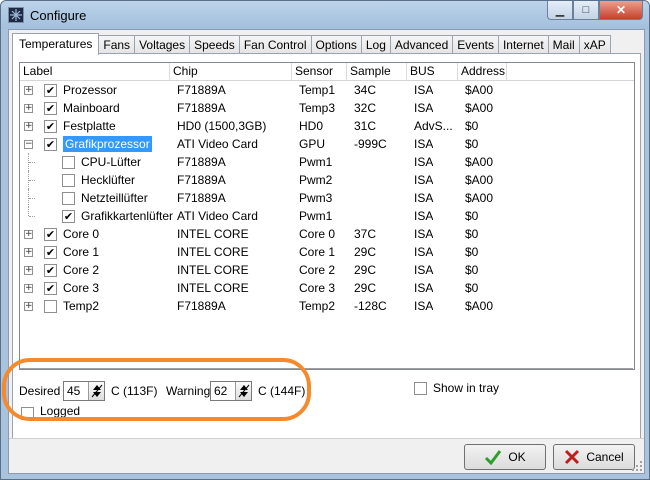 The image size is (650, 480). I want to click on title-bar: Configure ▁ □ ✕, so click(325, 15).